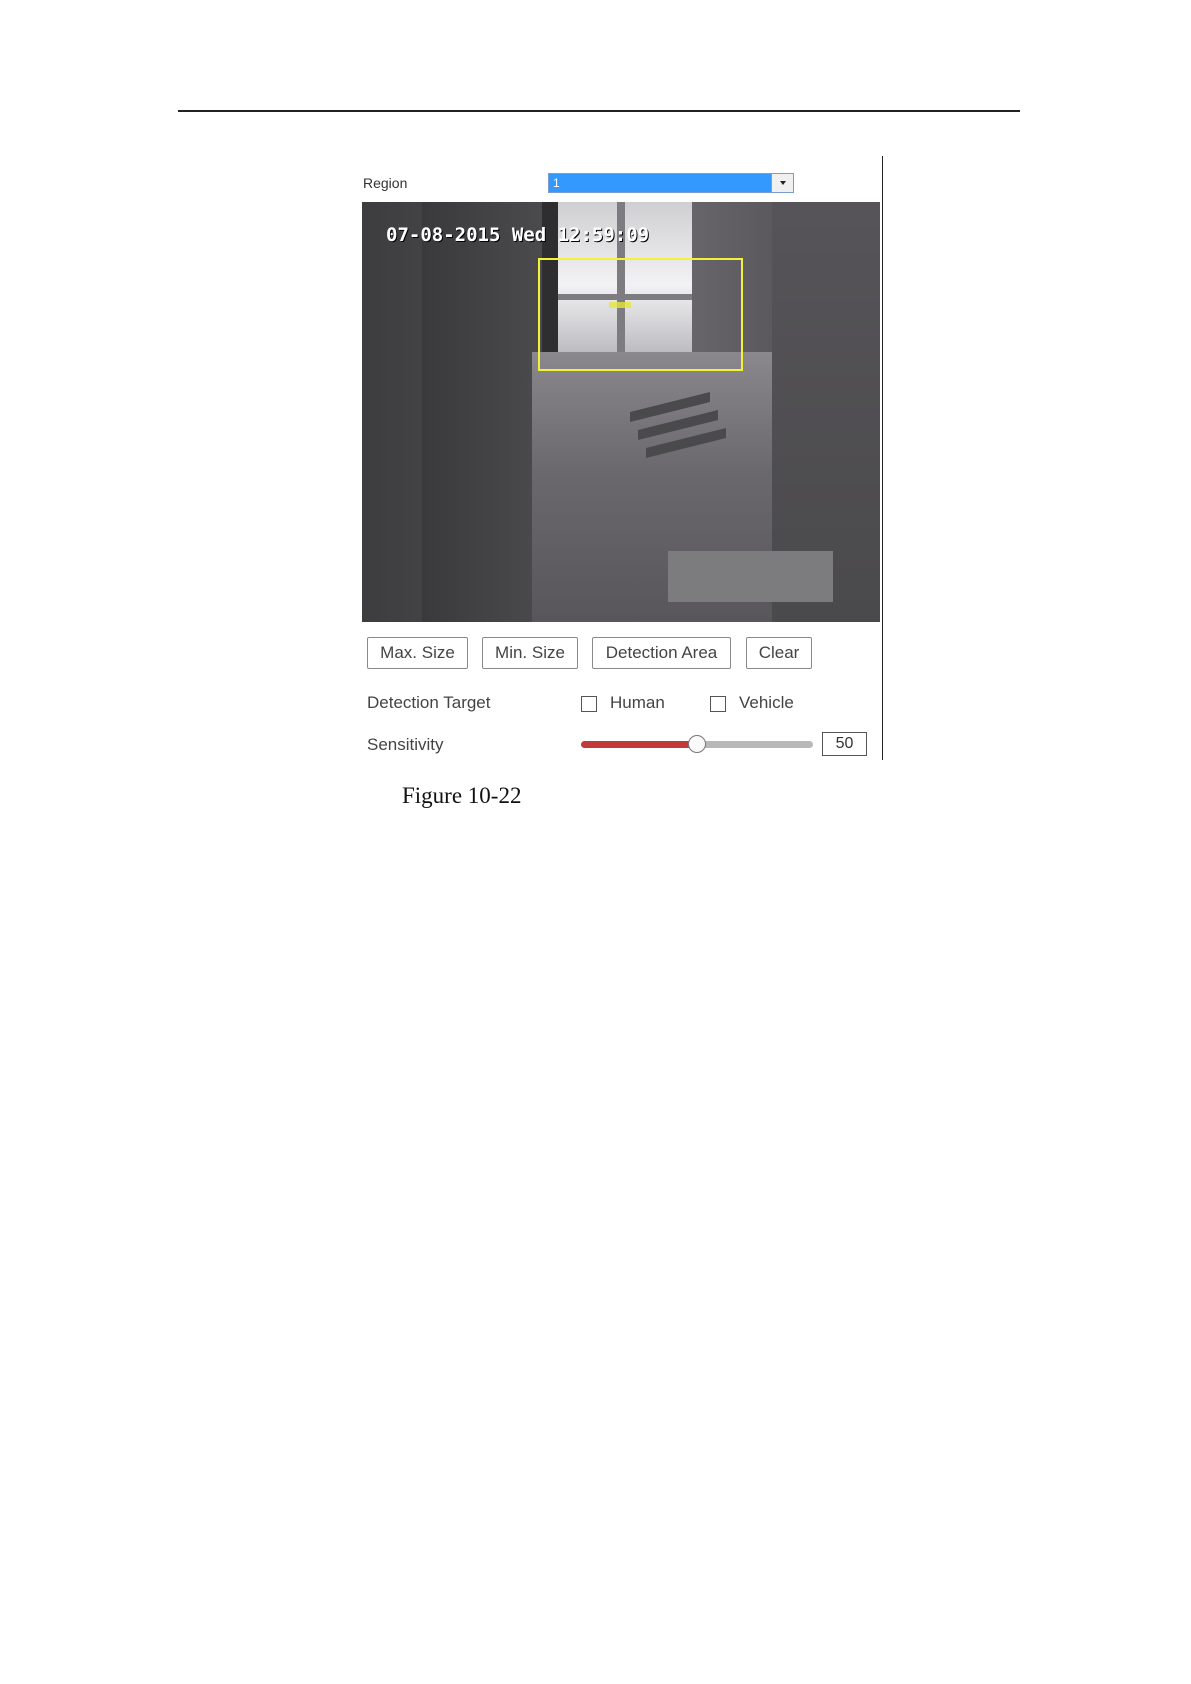  I want to click on sensitivity-label: Sensitivity, so click(405, 744).